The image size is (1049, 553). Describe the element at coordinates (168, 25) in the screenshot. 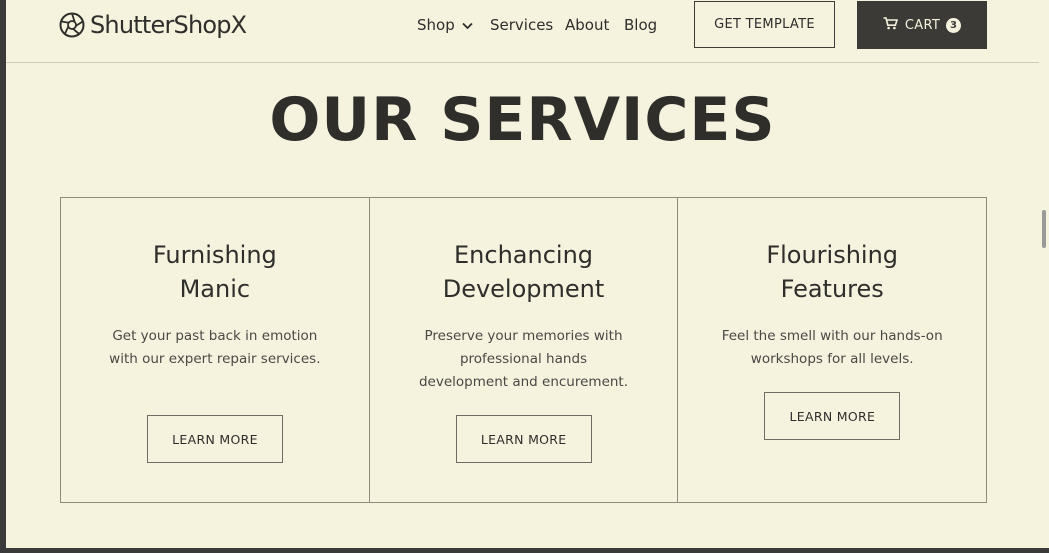

I see `brand-name: ShutterShopX` at that location.